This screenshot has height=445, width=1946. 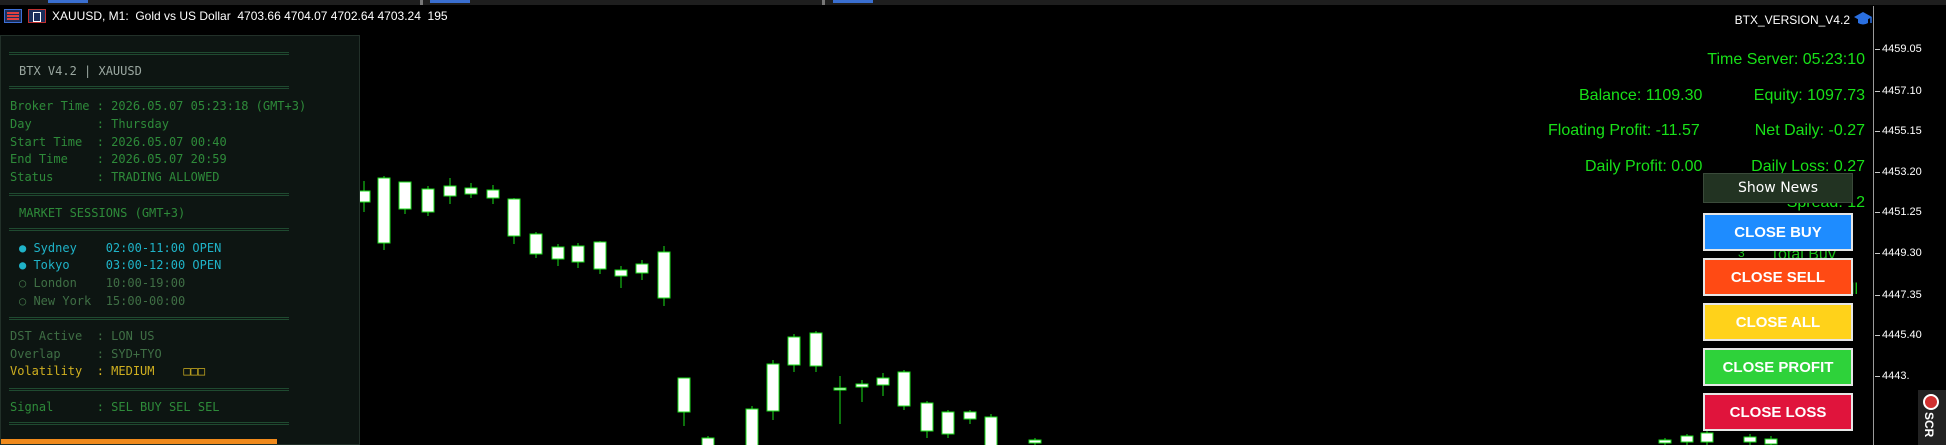 What do you see at coordinates (1644, 166) in the screenshot?
I see `daily-profit: Daily Profit: 0.00` at bounding box center [1644, 166].